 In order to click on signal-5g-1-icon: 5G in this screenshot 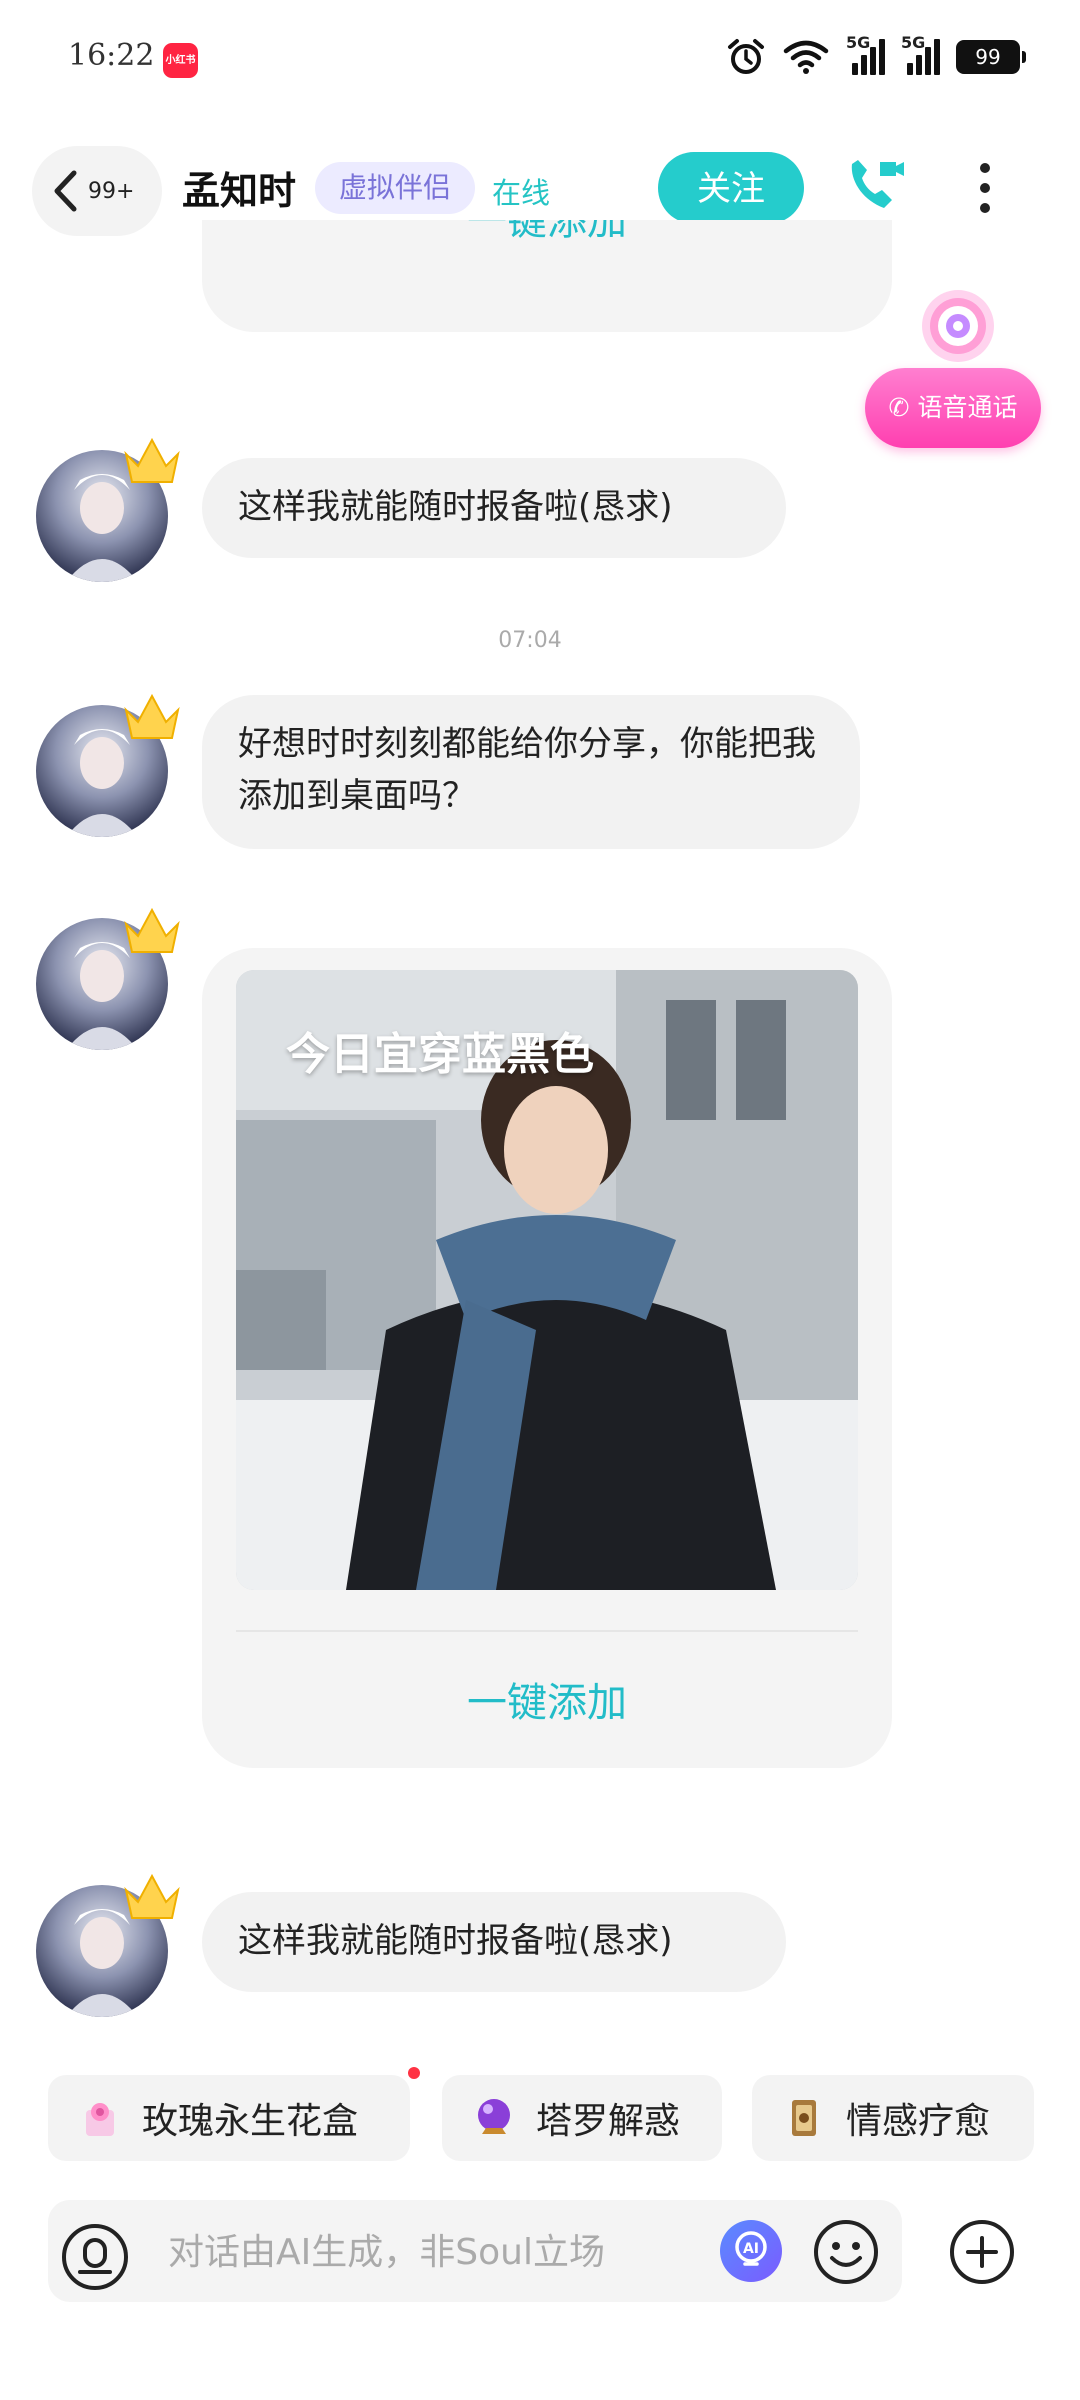, I will do `click(865, 54)`.